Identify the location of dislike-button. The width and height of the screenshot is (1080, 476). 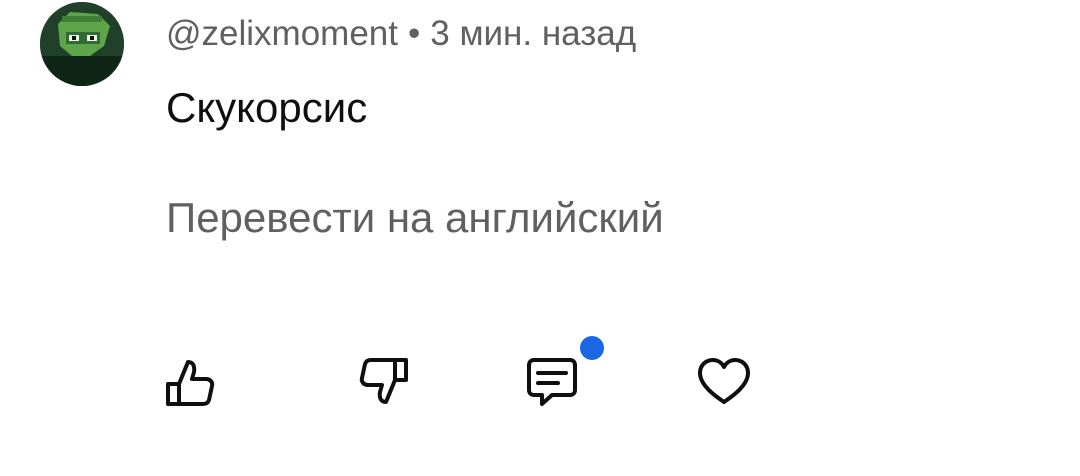
(384, 382).